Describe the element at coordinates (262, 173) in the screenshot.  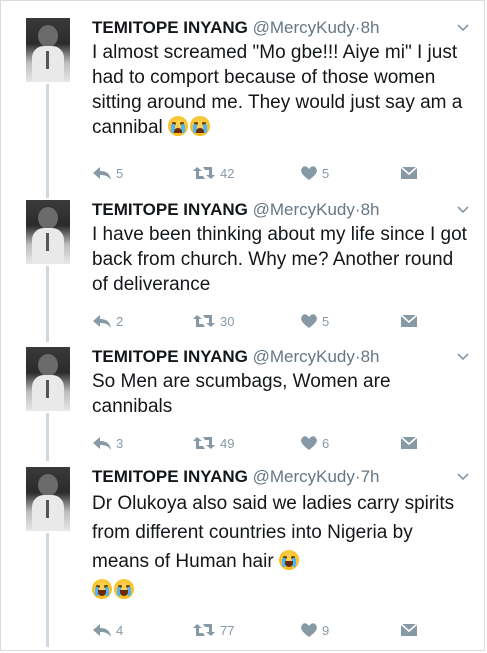
I see `tweet-actions: 5 42 5` at that location.